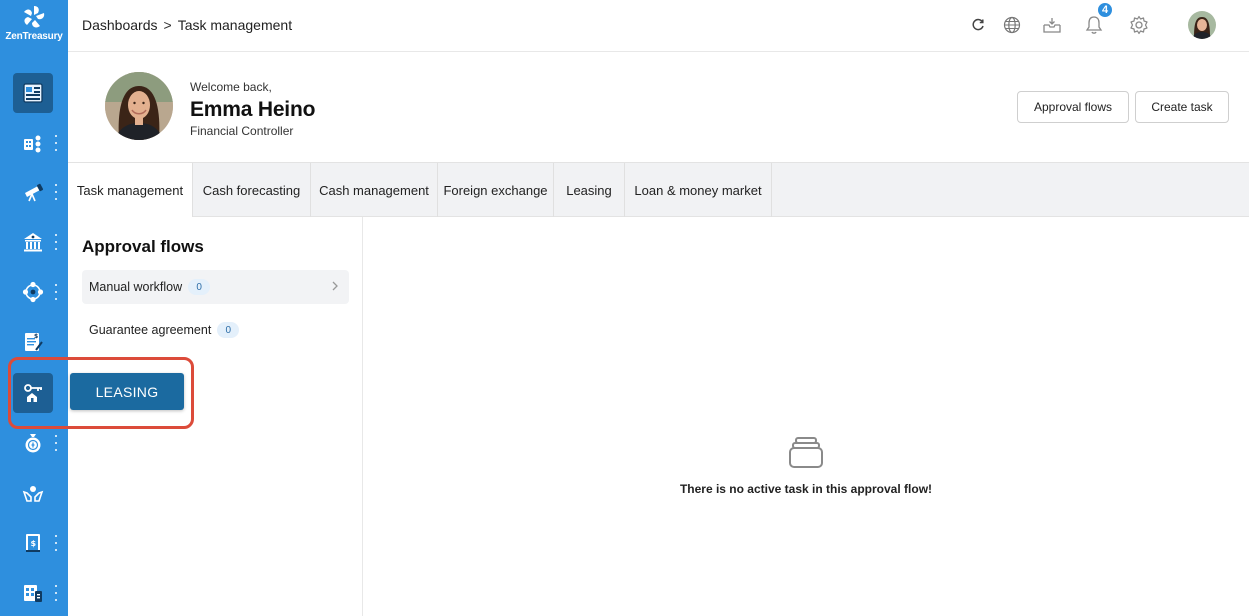 The height and width of the screenshot is (616, 1249). I want to click on sidebar-item-report-menu, so click(56, 593).